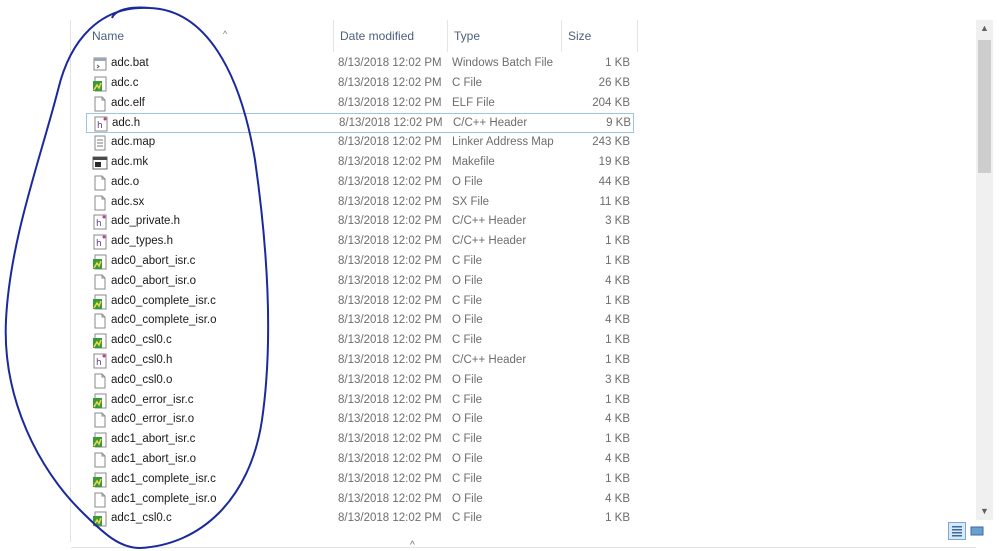 This screenshot has height=551, width=999. I want to click on column-date-label: Date modified, so click(377, 36).